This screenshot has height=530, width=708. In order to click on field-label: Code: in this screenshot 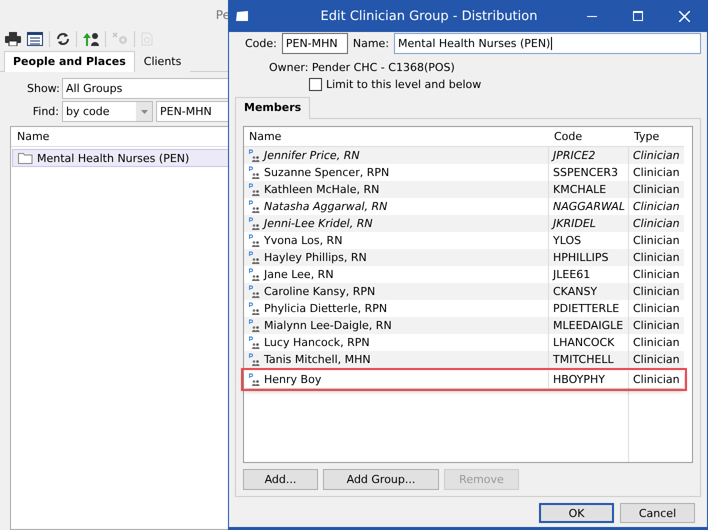, I will do `click(261, 43)`.